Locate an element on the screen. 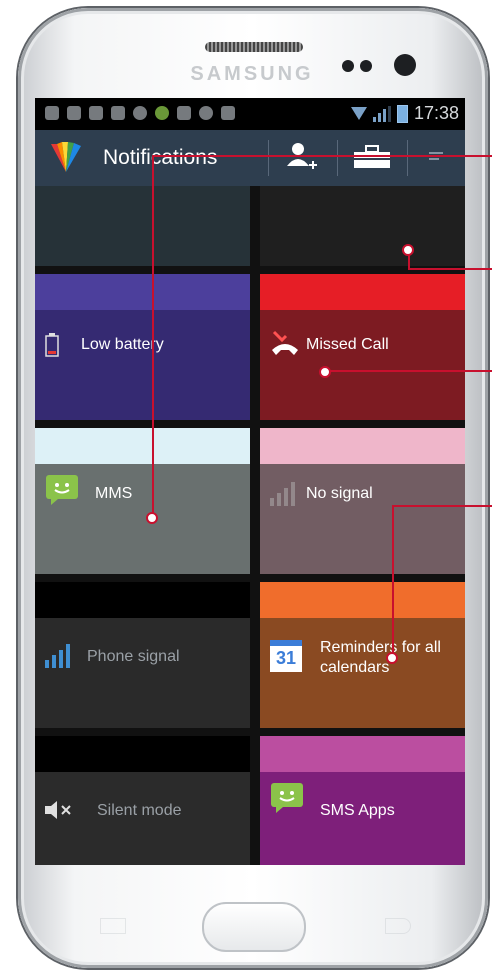 Image resolution: width=504 pixels, height=975 pixels. status-time: 17:38 is located at coordinates (436, 113).